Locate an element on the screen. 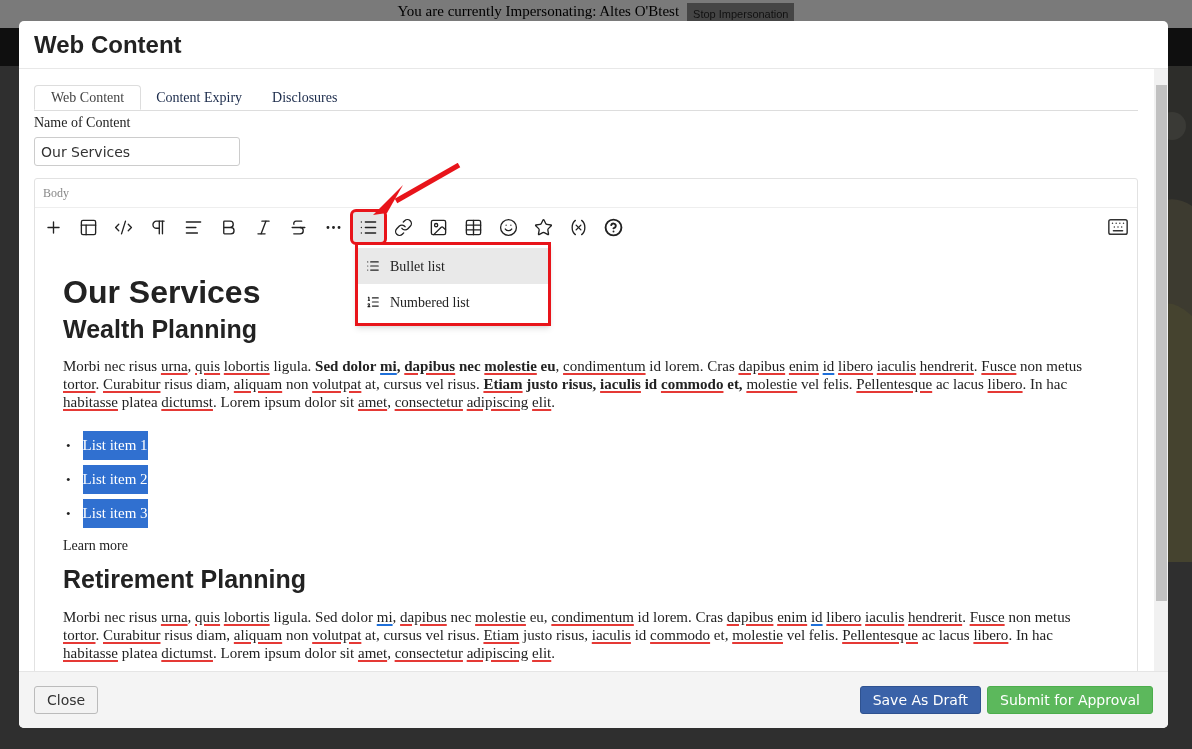 Image resolution: width=1192 pixels, height=749 pixels. draft-button: Save As Draft is located at coordinates (920, 700).